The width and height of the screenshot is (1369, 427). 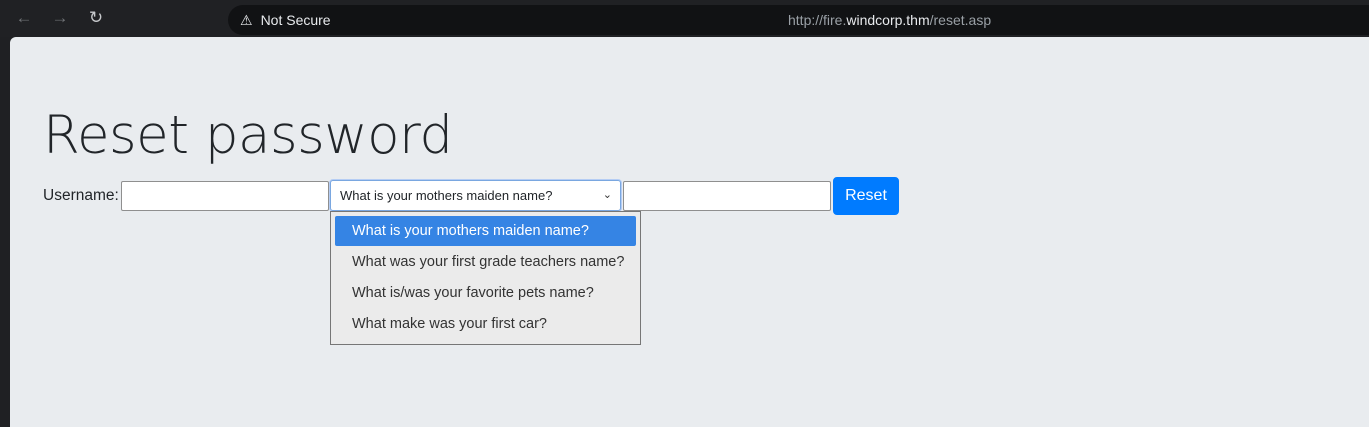 I want to click on url-path: /reset.asp, so click(x=960, y=20).